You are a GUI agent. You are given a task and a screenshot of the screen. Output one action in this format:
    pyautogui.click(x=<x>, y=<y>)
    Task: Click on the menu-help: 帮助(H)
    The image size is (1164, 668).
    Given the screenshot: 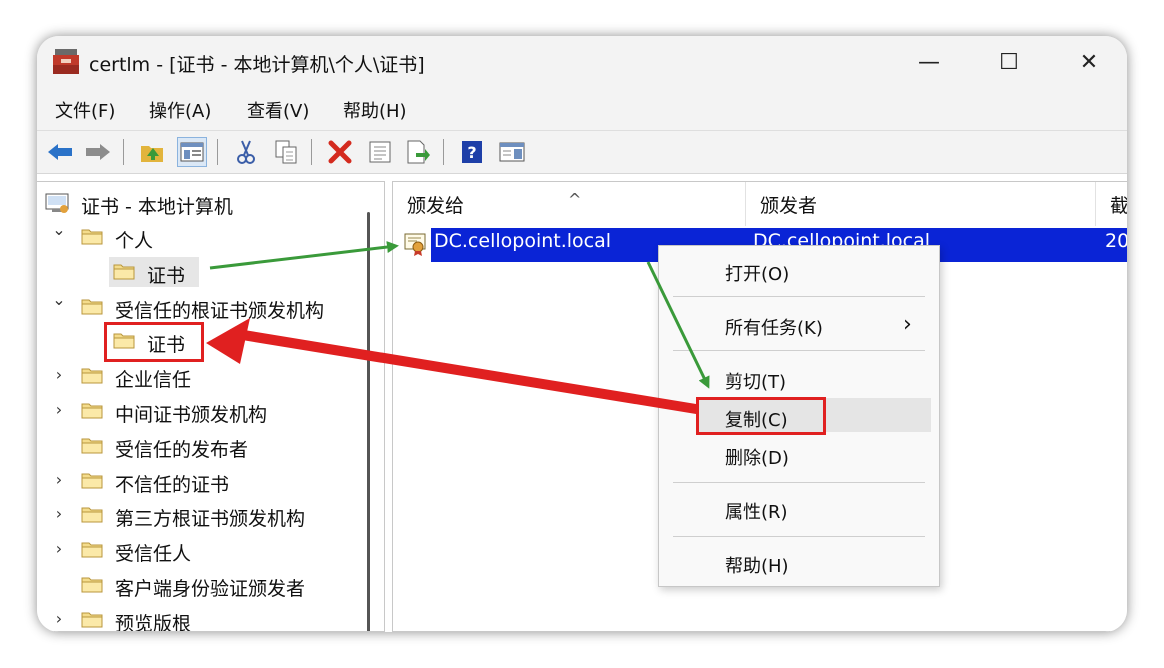 What is the action you would take?
    pyautogui.click(x=375, y=110)
    